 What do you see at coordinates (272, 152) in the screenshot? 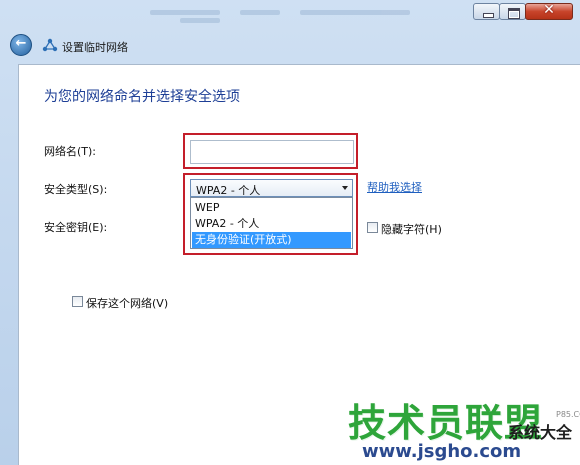
I see `network-name-input` at bounding box center [272, 152].